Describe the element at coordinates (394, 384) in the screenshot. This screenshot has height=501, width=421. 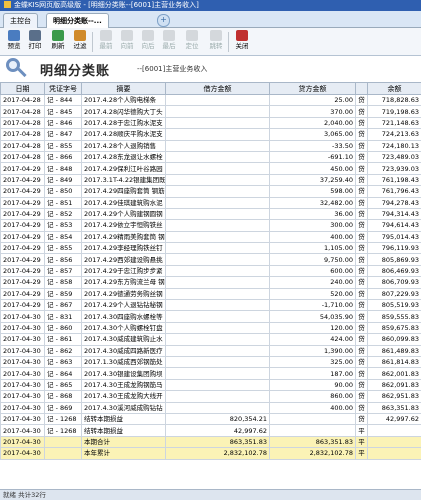
I see `table-cell: 862,091.83` at that location.